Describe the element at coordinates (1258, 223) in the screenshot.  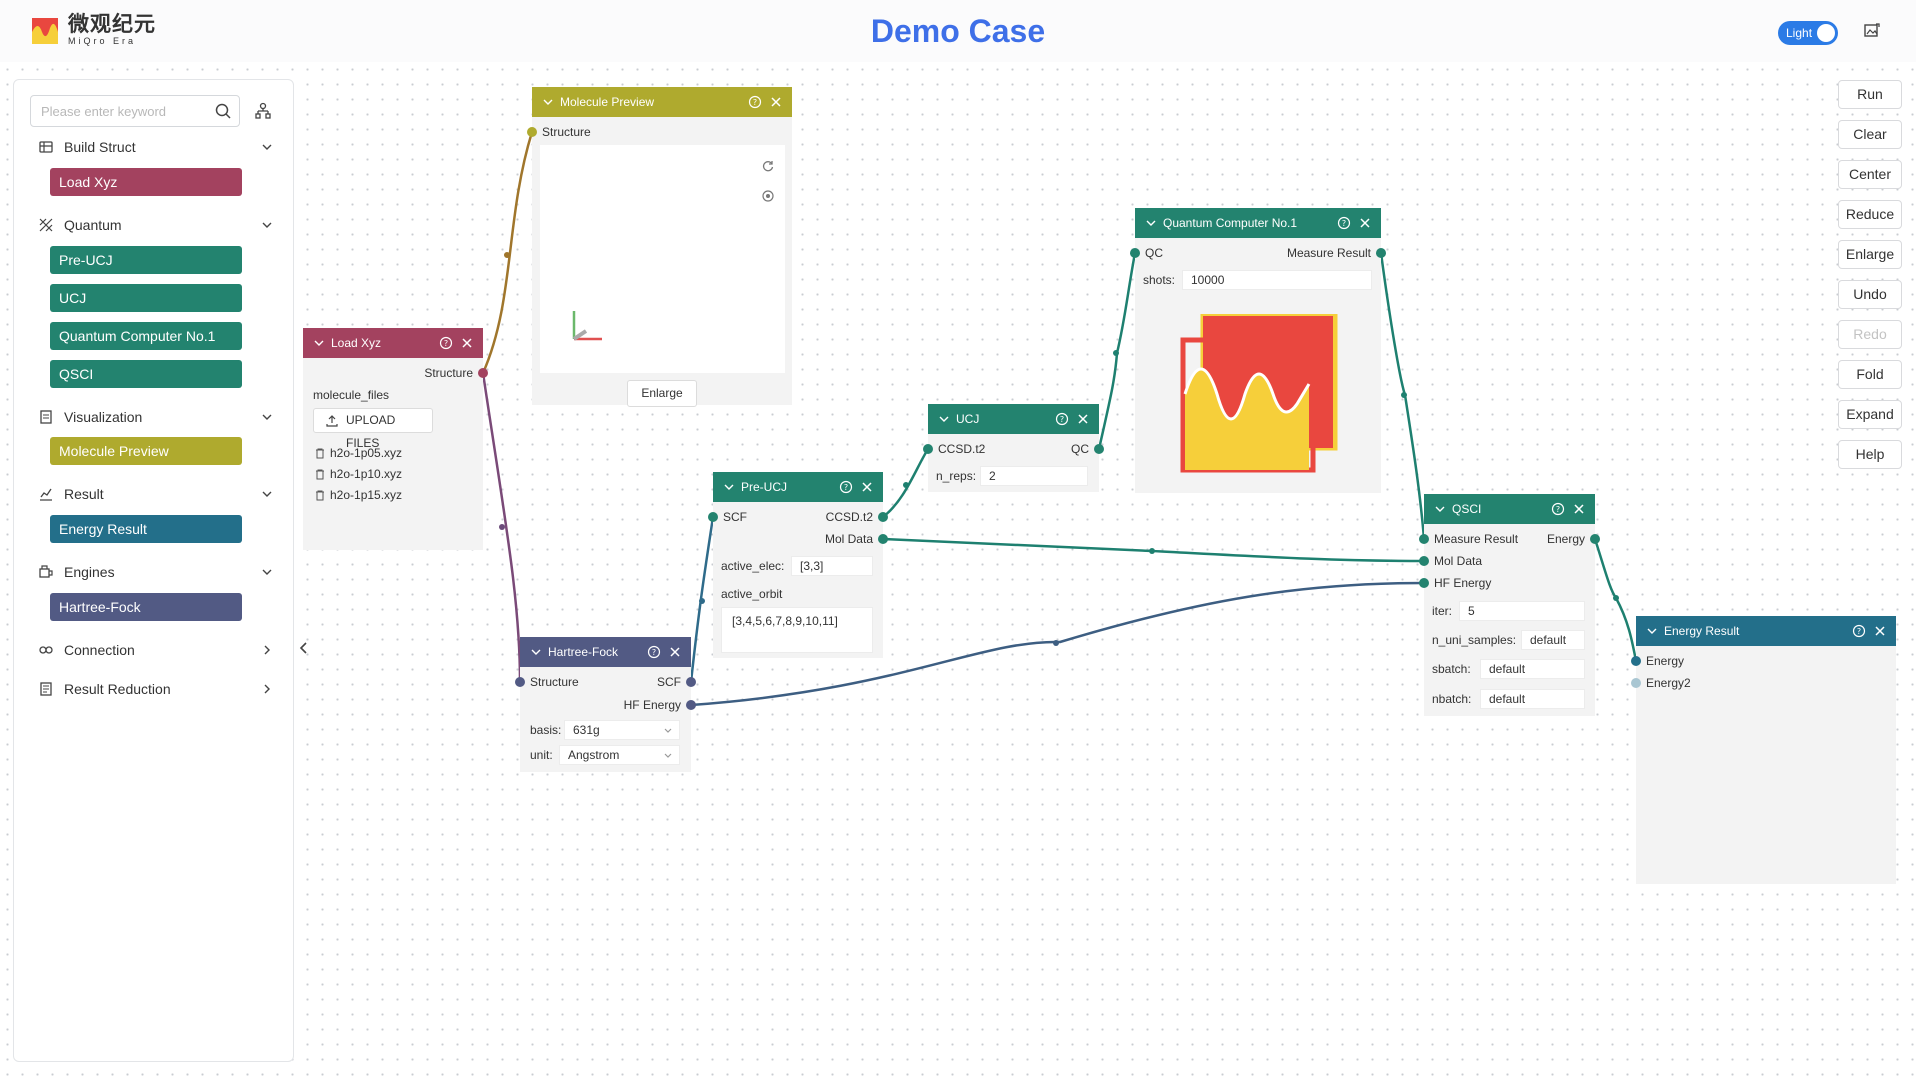
I see `node-header: Quantum Computer No.1 ?` at that location.